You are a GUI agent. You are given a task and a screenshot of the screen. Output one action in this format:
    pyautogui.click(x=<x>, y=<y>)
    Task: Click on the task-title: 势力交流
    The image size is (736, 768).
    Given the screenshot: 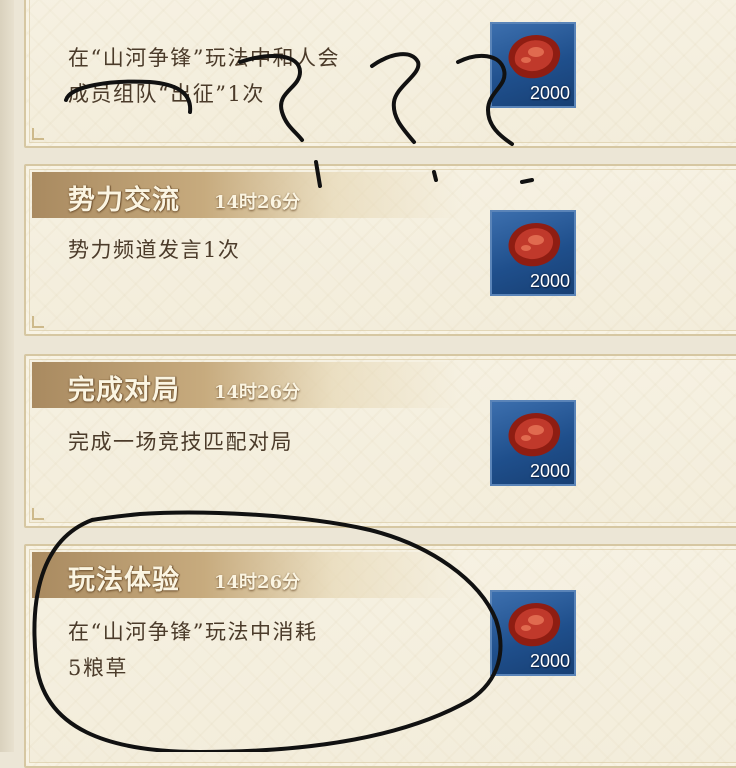 What is the action you would take?
    pyautogui.click(x=124, y=200)
    